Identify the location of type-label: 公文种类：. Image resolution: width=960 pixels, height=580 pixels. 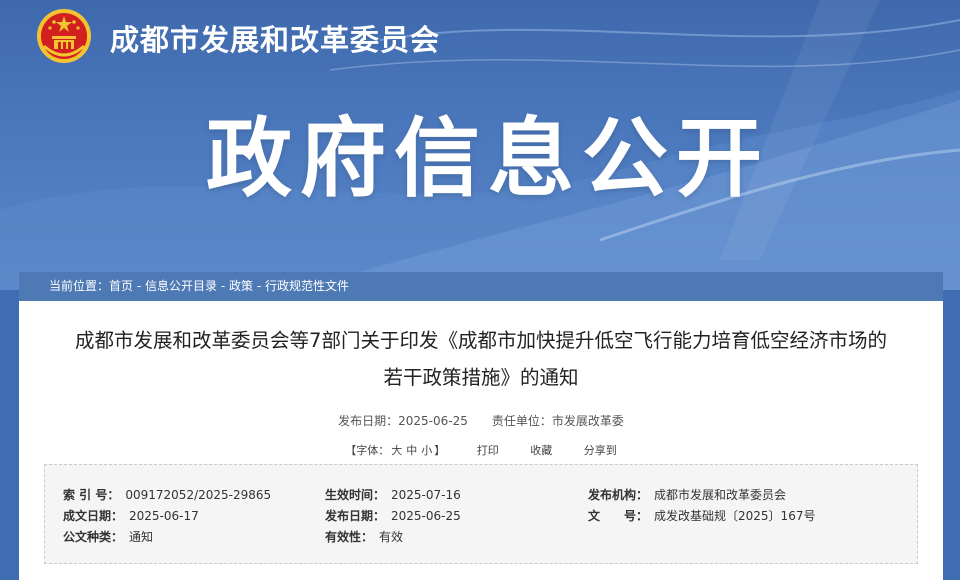
(93, 537).